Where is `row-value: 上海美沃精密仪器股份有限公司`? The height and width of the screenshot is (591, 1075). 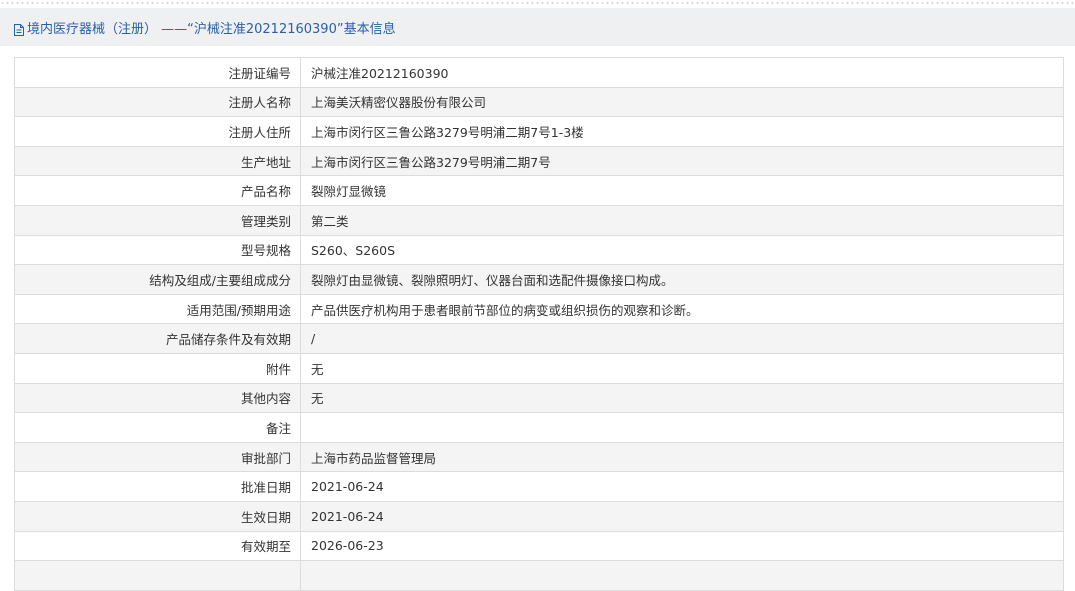
row-value: 上海美沃精密仪器股份有限公司 is located at coordinates (682, 102).